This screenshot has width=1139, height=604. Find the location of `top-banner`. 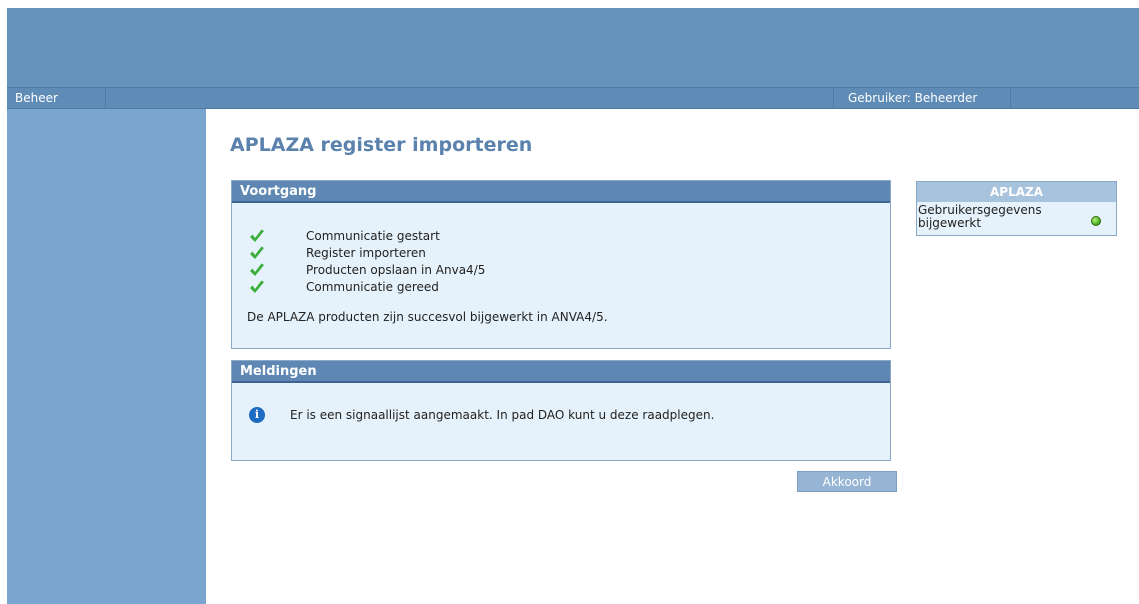

top-banner is located at coordinates (573, 47).